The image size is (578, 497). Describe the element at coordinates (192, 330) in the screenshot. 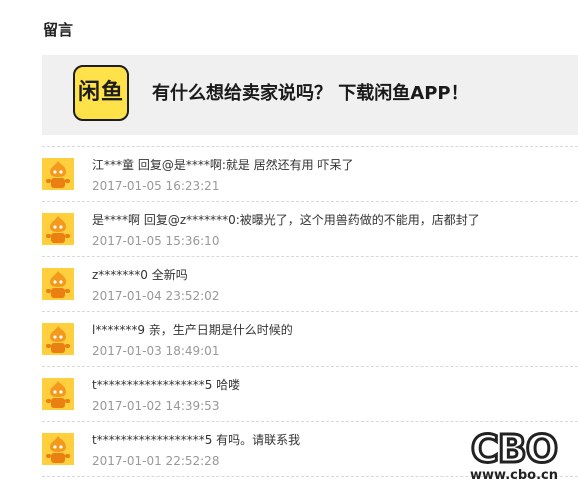

I see `comment-text: l*******9 亲，生产日期是什么时候的` at that location.